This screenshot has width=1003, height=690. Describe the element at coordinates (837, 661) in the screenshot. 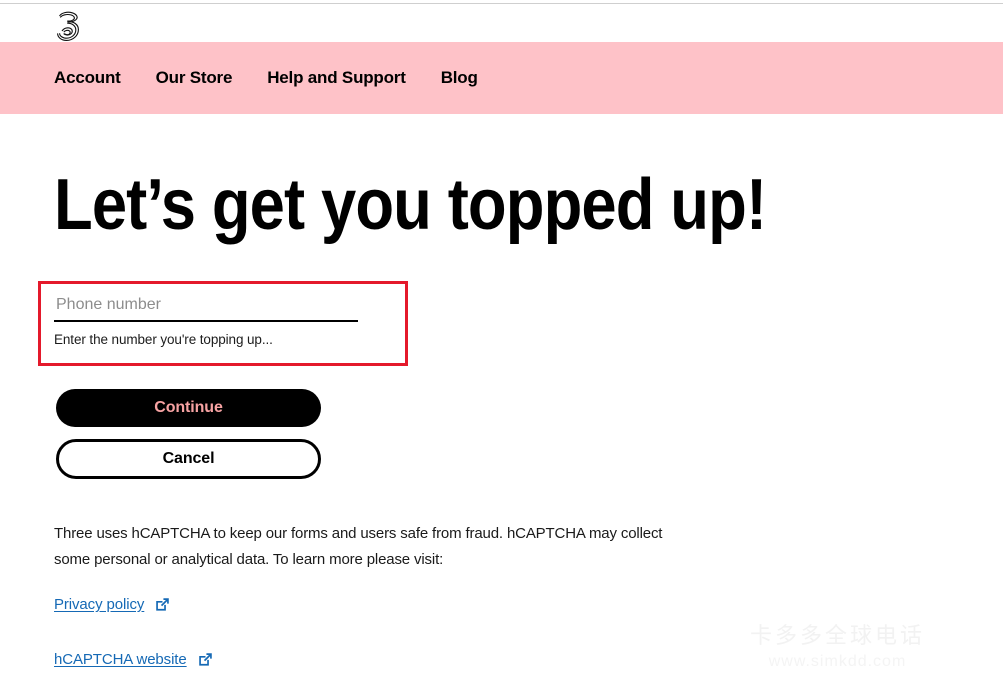

I see `watermark-url-text: www.simkdd.com` at that location.